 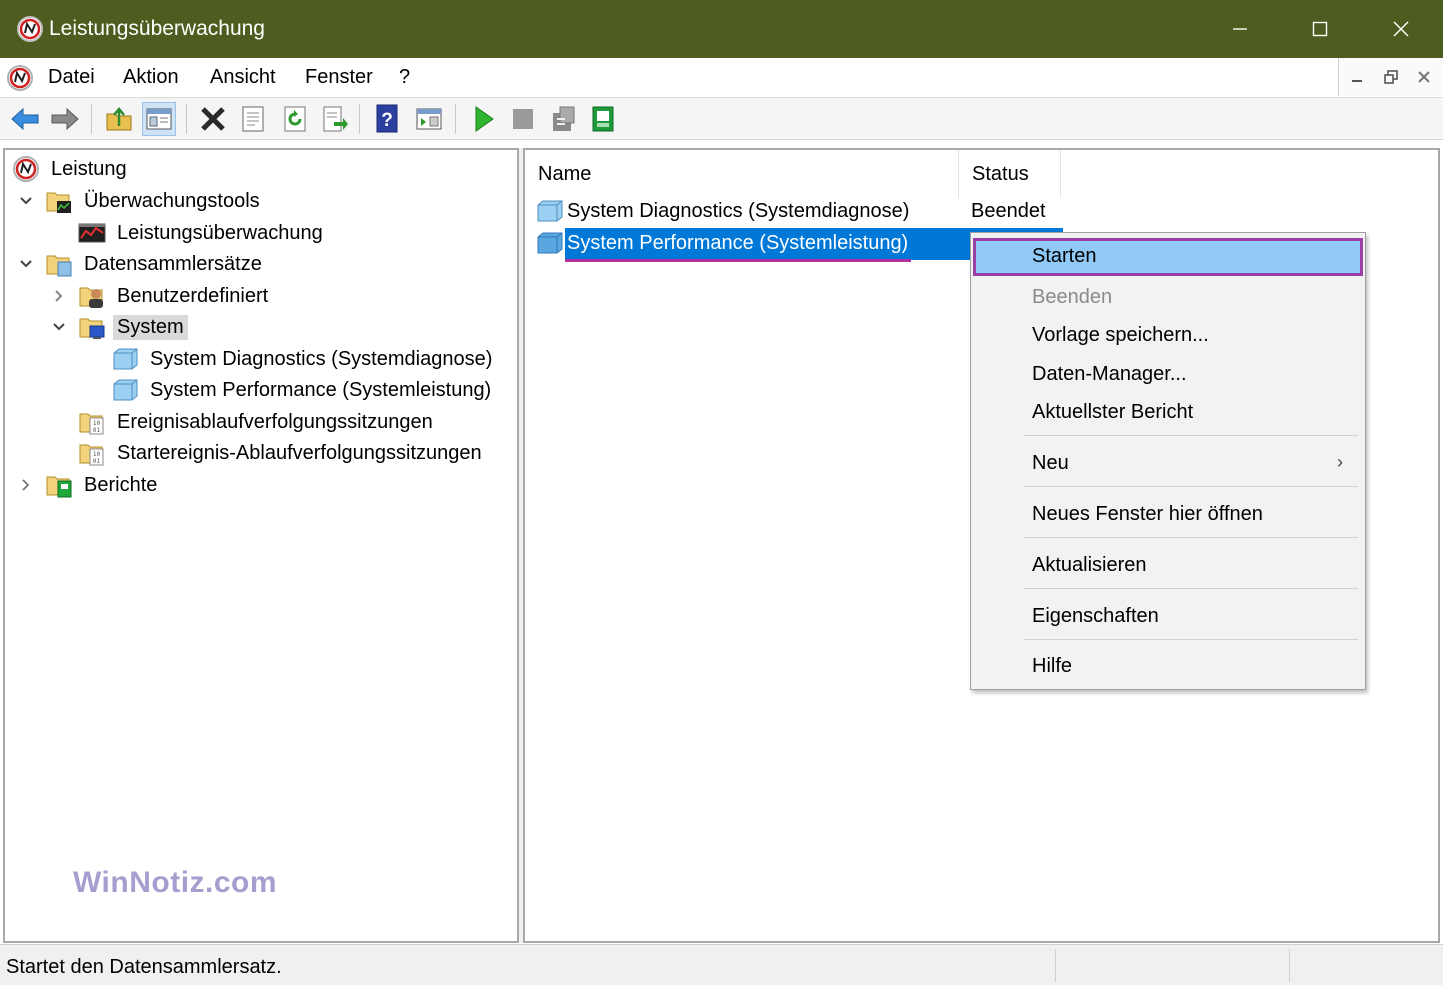 What do you see at coordinates (742, 174) in the screenshot?
I see `column-header-name: Name` at bounding box center [742, 174].